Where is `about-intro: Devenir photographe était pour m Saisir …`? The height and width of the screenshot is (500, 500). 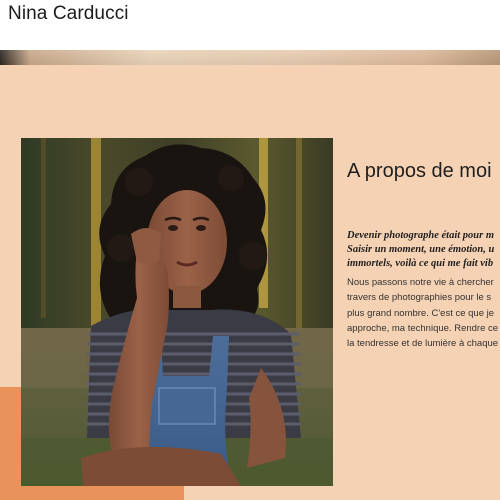 about-intro: Devenir photographe était pour m Saisir … is located at coordinates (423, 250).